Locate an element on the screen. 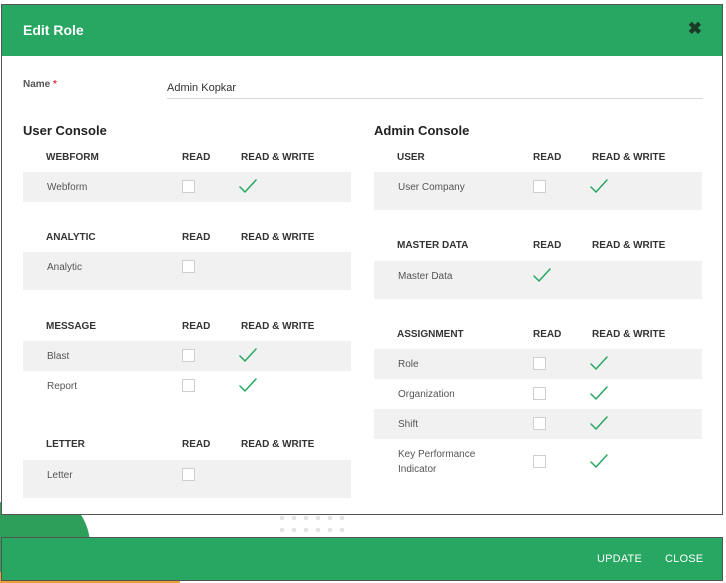 Image resolution: width=726 pixels, height=583 pixels. permission-row: User Company is located at coordinates (538, 191).